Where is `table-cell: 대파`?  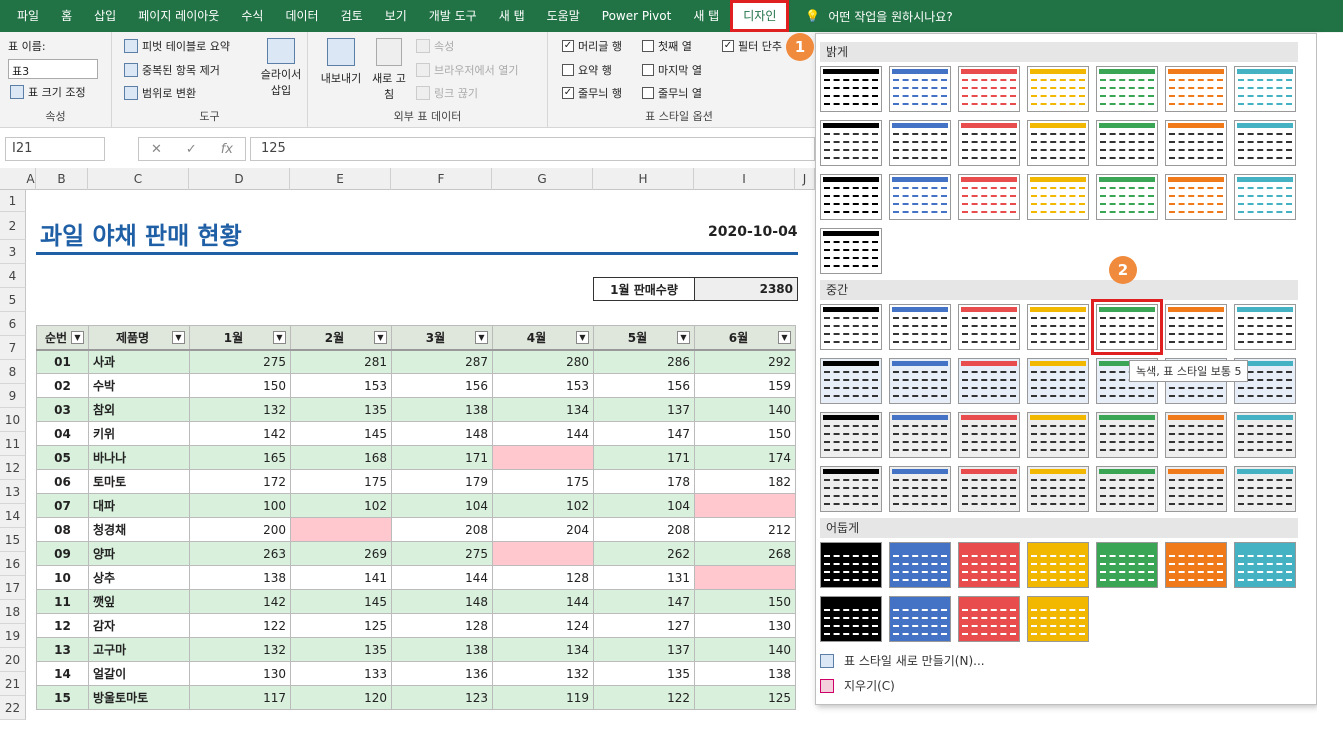 table-cell: 대파 is located at coordinates (139, 505).